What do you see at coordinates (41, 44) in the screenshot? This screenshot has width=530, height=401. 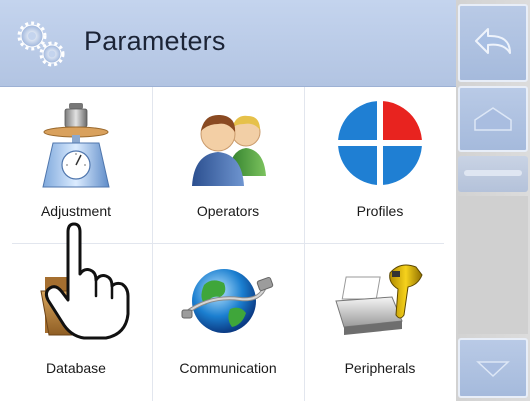 I see `gears-icon` at bounding box center [41, 44].